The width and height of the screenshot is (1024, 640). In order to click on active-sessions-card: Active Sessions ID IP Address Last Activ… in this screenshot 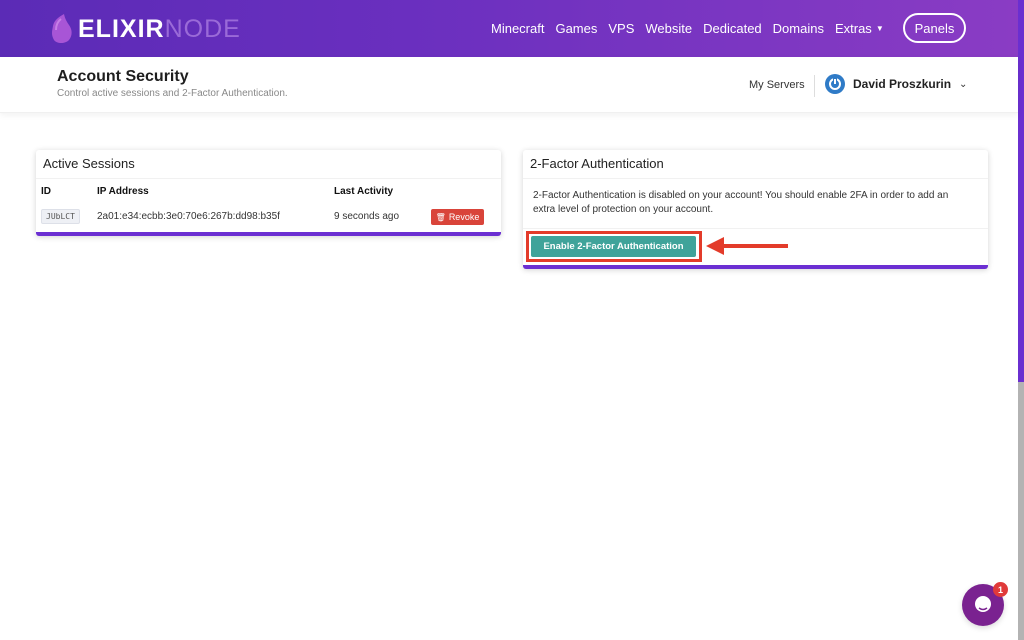, I will do `click(268, 193)`.